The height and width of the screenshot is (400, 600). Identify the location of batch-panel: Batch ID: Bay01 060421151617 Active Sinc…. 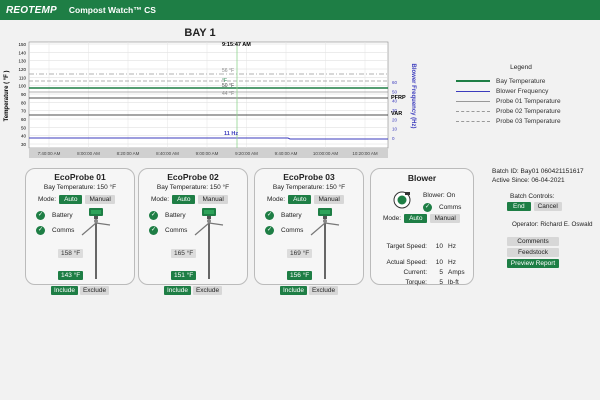
(546, 218).